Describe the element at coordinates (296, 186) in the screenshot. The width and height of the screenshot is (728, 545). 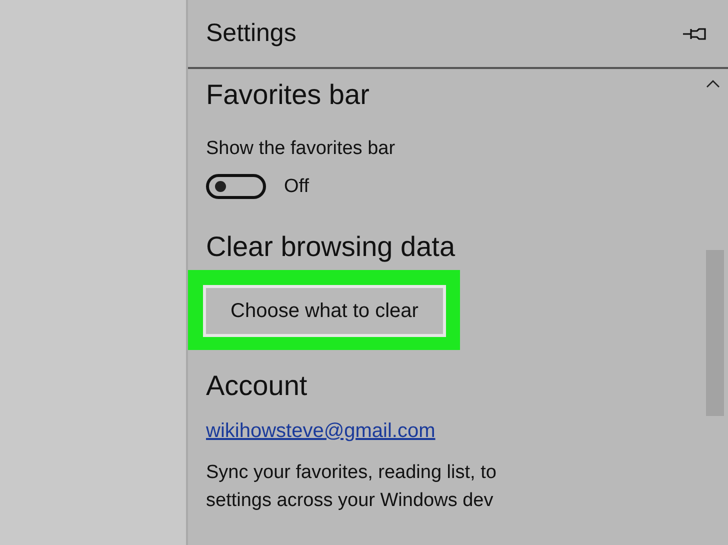
I see `toggle-state: Off` at that location.